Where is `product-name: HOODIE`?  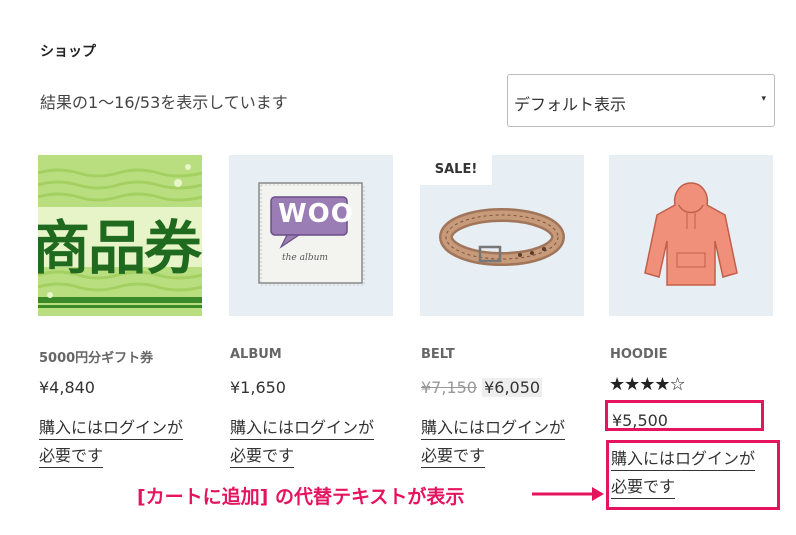 product-name: HOODIE is located at coordinates (639, 354).